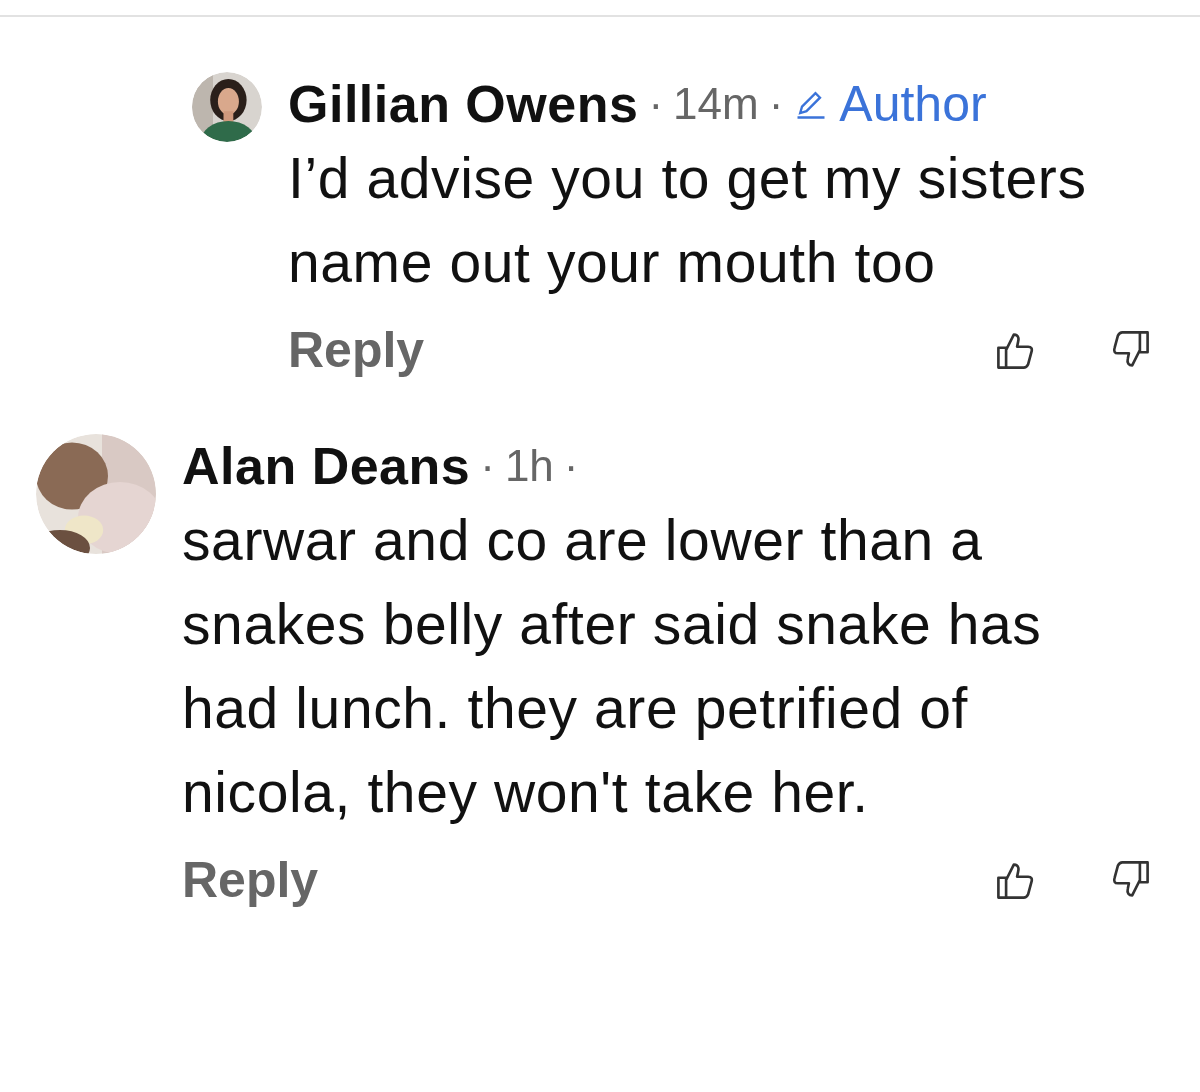 This screenshot has width=1200, height=1092. What do you see at coordinates (716, 104) in the screenshot?
I see `timestamp: 14m` at bounding box center [716, 104].